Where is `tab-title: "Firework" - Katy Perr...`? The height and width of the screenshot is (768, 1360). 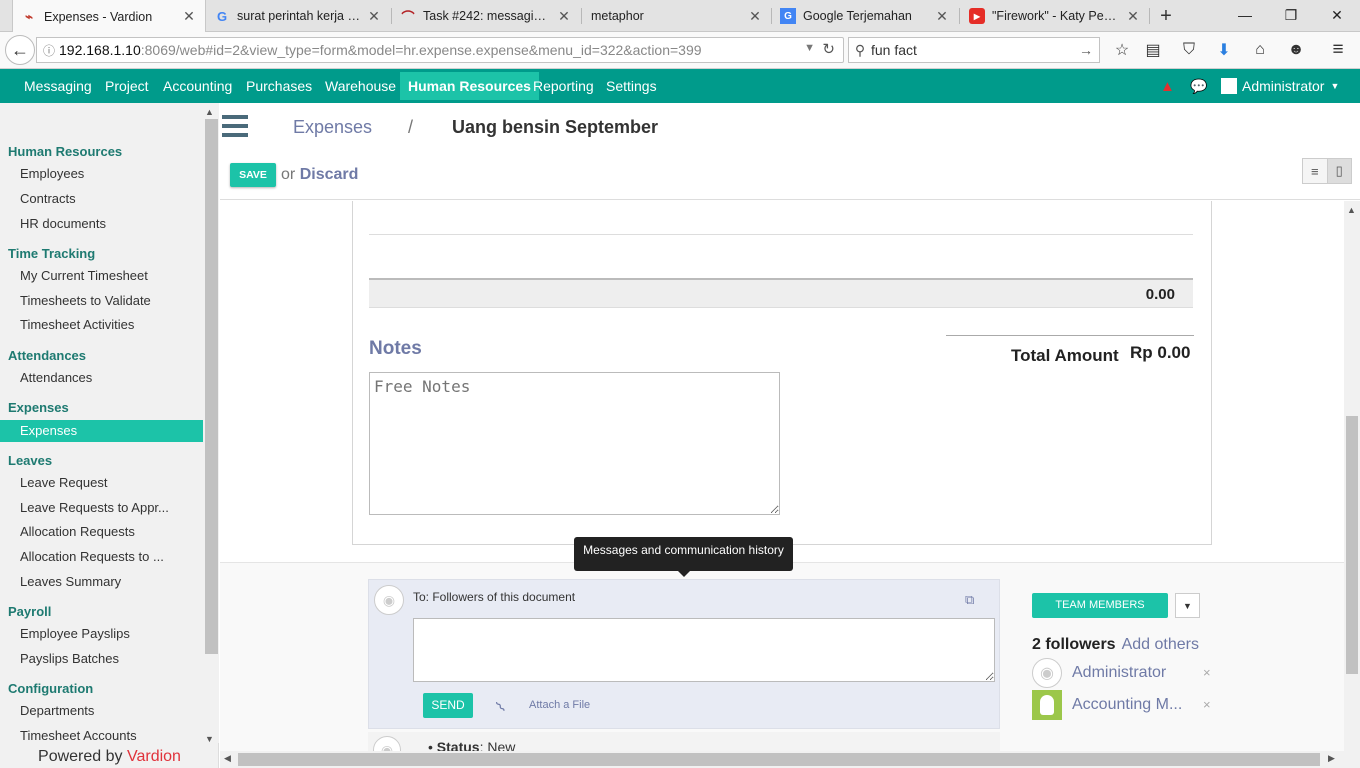
tab-title: "Firework" - Katy Perr... is located at coordinates (1055, 16).